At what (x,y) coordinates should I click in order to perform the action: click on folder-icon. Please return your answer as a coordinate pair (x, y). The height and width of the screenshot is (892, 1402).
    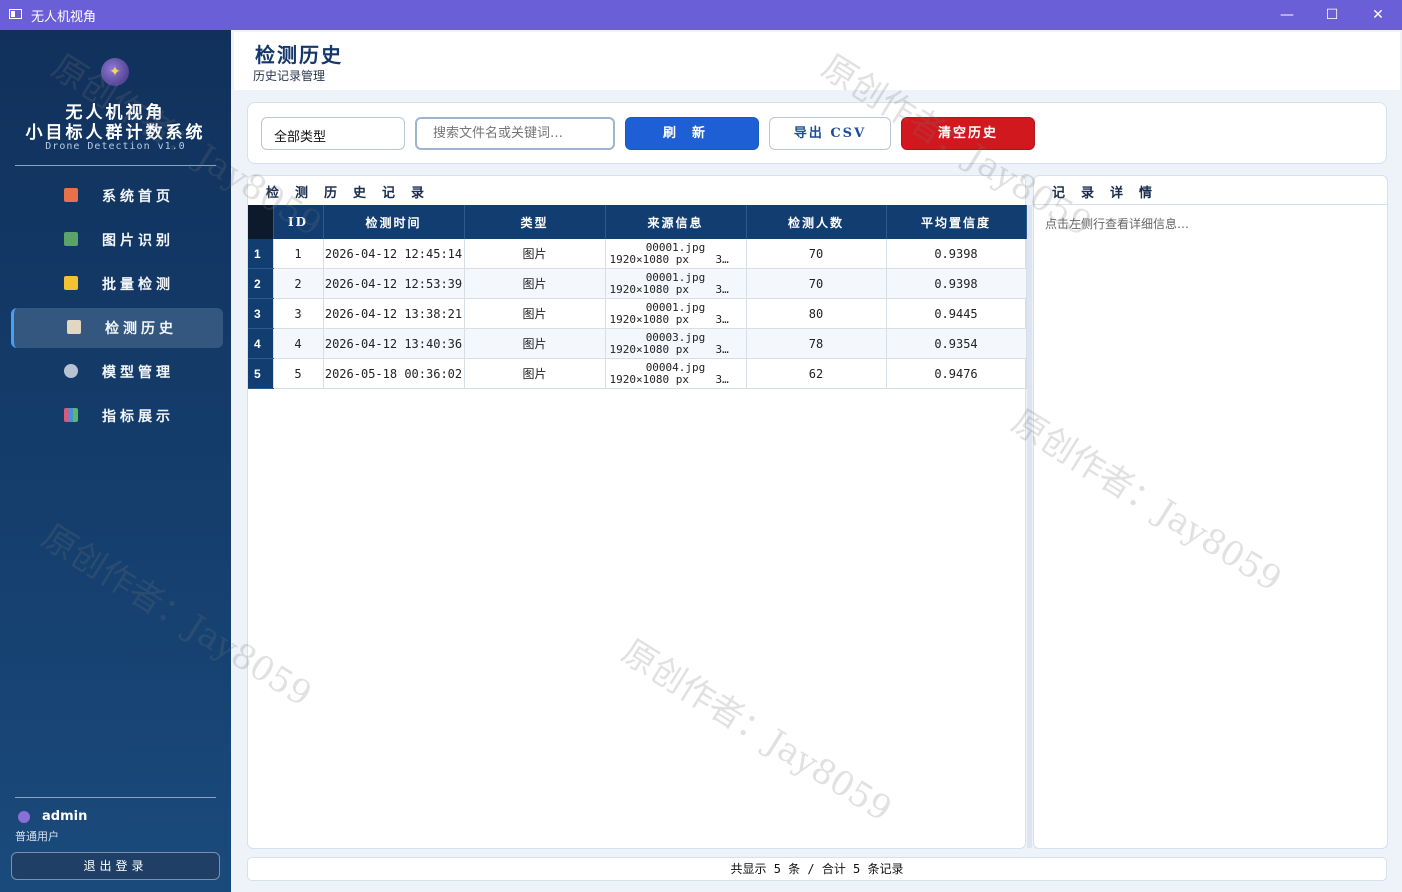
    Looking at the image, I should click on (71, 283).